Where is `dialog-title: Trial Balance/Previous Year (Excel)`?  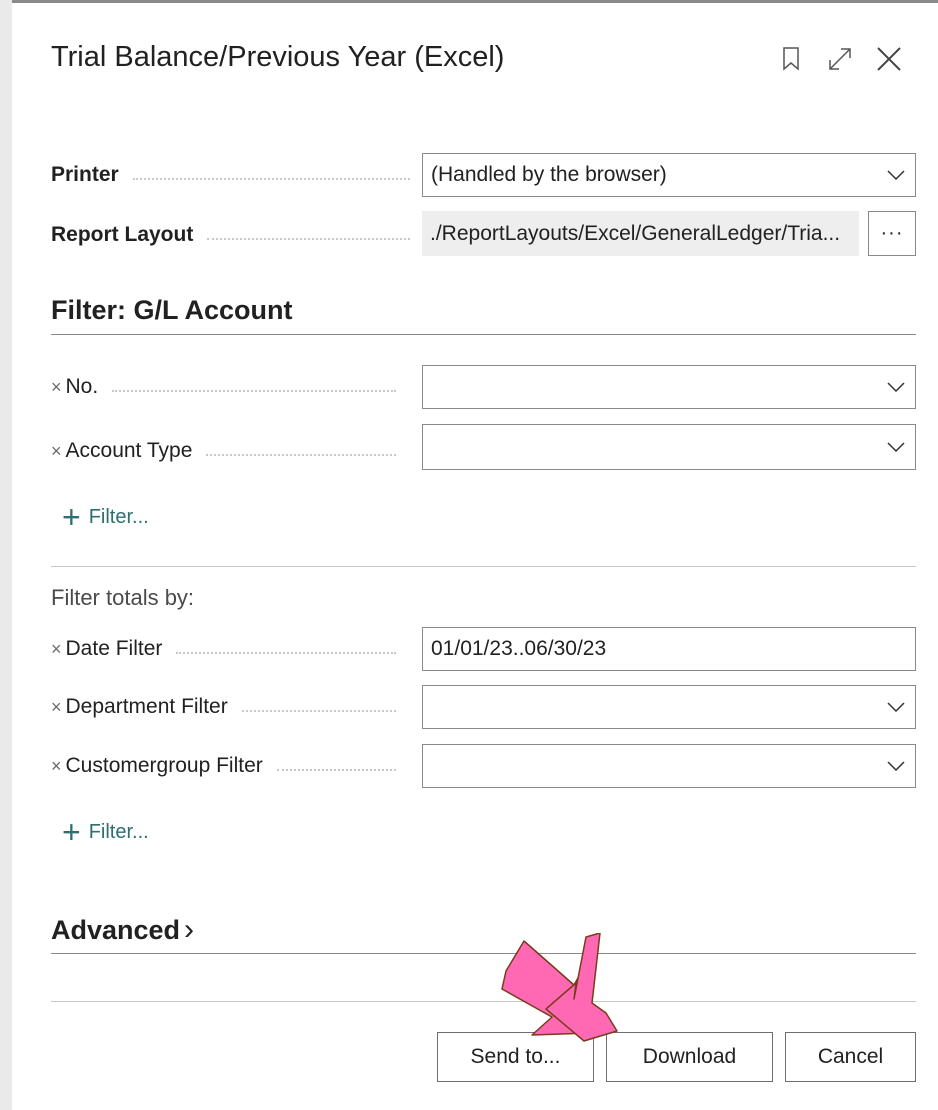 dialog-title: Trial Balance/Previous Year (Excel) is located at coordinates (278, 57).